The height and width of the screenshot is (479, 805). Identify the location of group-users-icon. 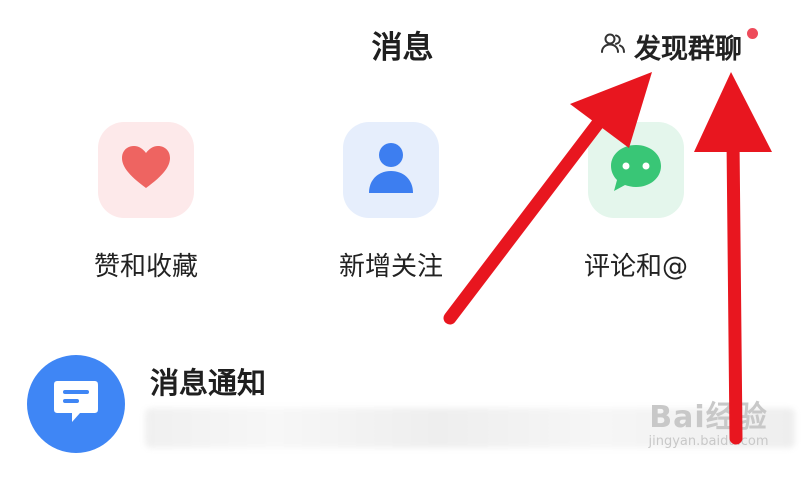
(613, 46).